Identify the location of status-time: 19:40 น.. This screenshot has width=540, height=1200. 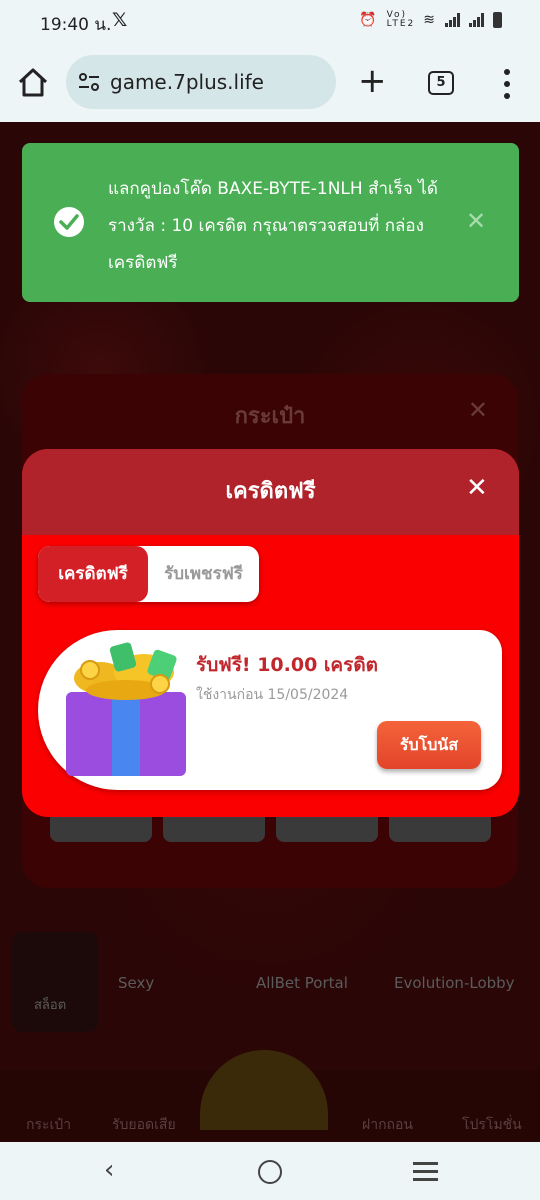
(76, 25).